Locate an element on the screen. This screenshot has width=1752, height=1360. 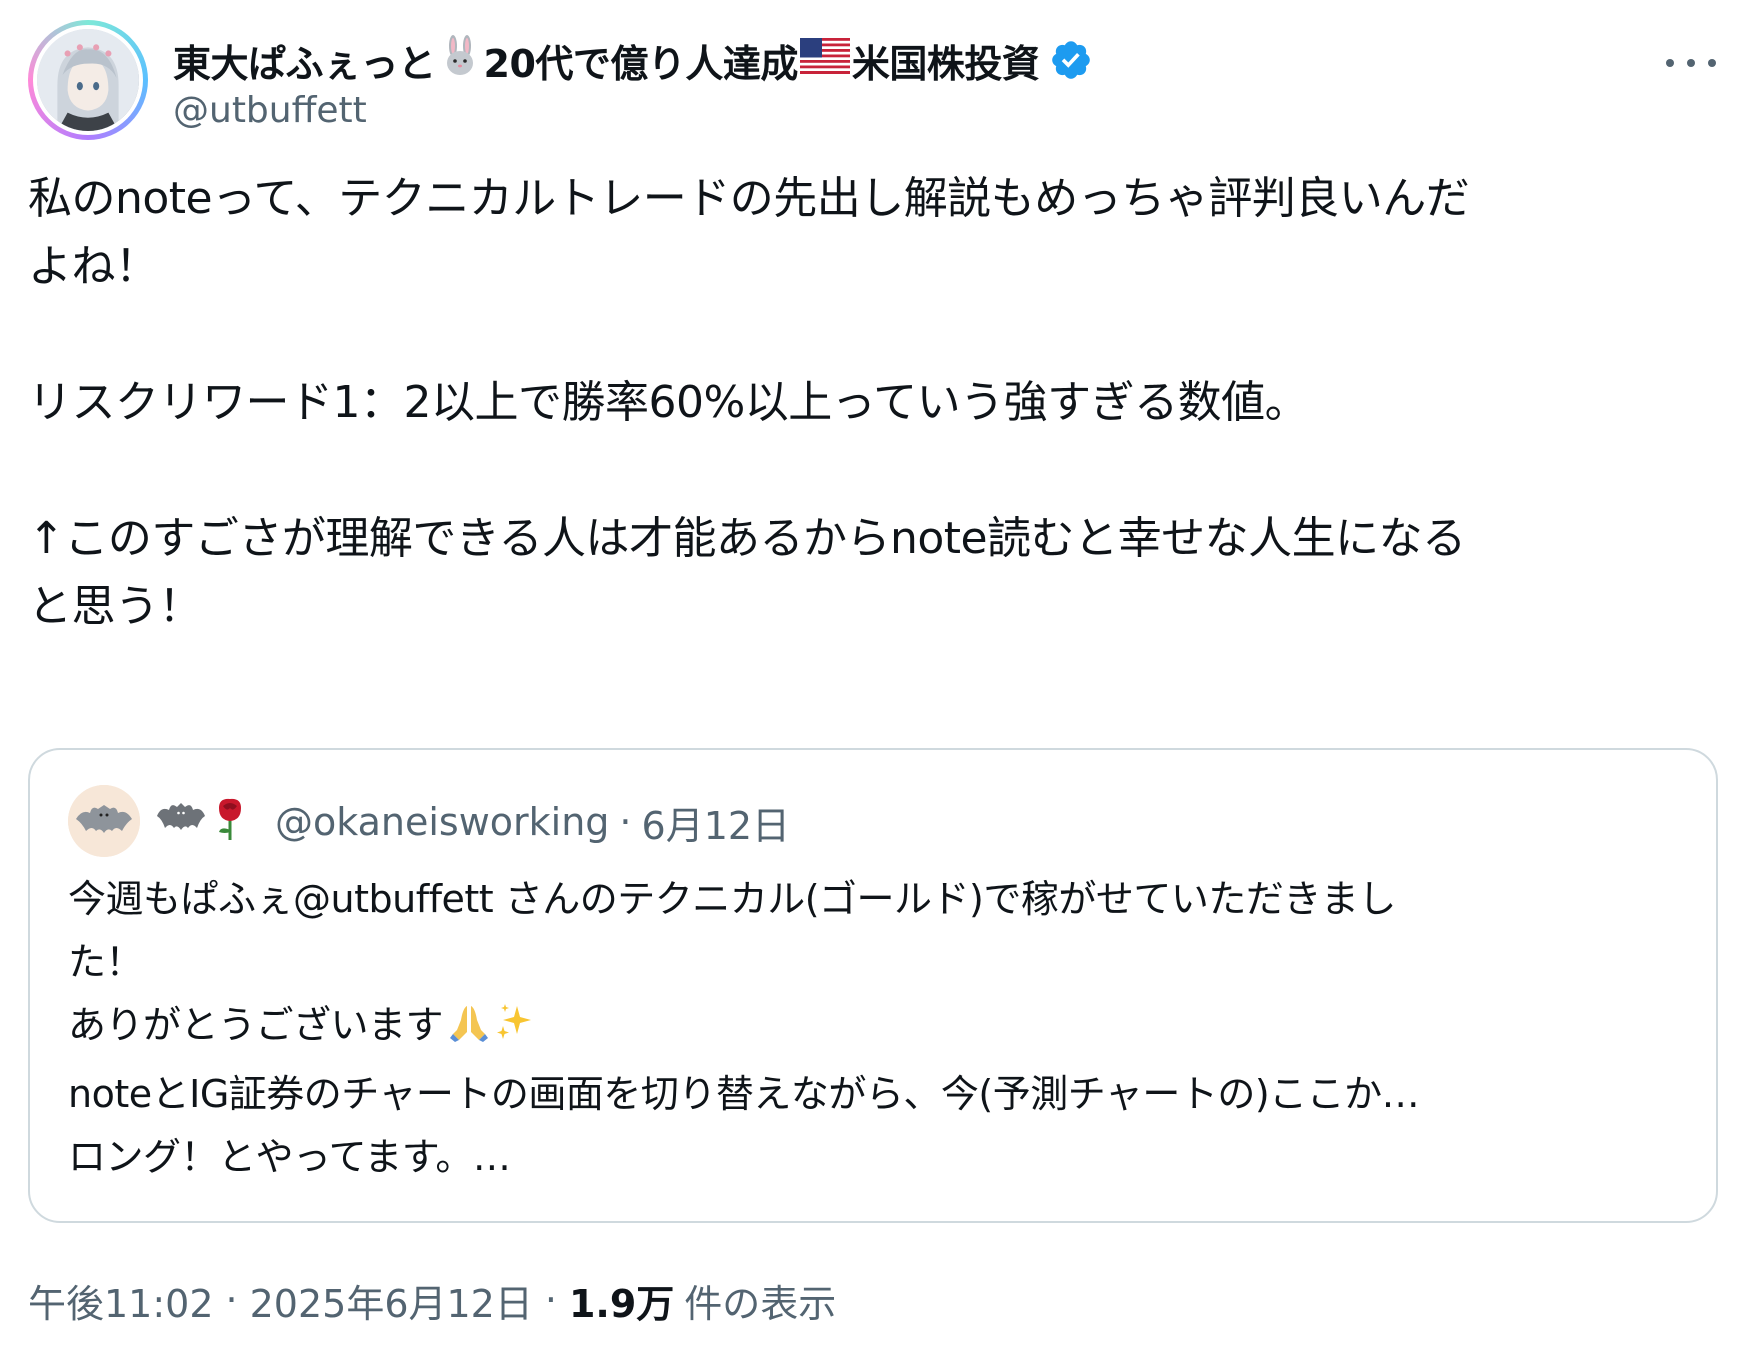
more-options-icon is located at coordinates (1691, 63).